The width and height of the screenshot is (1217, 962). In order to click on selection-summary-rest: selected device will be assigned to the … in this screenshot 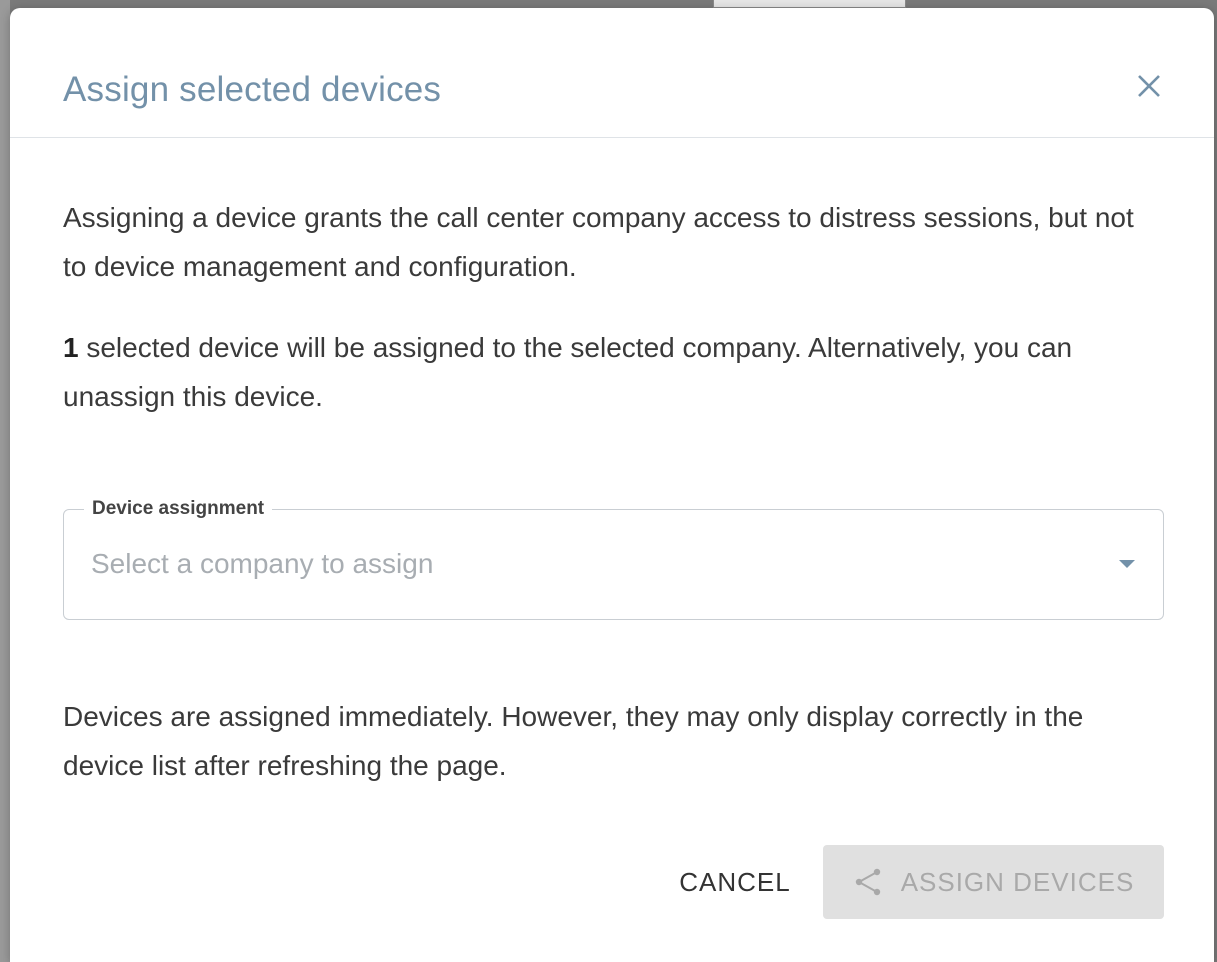, I will do `click(568, 372)`.